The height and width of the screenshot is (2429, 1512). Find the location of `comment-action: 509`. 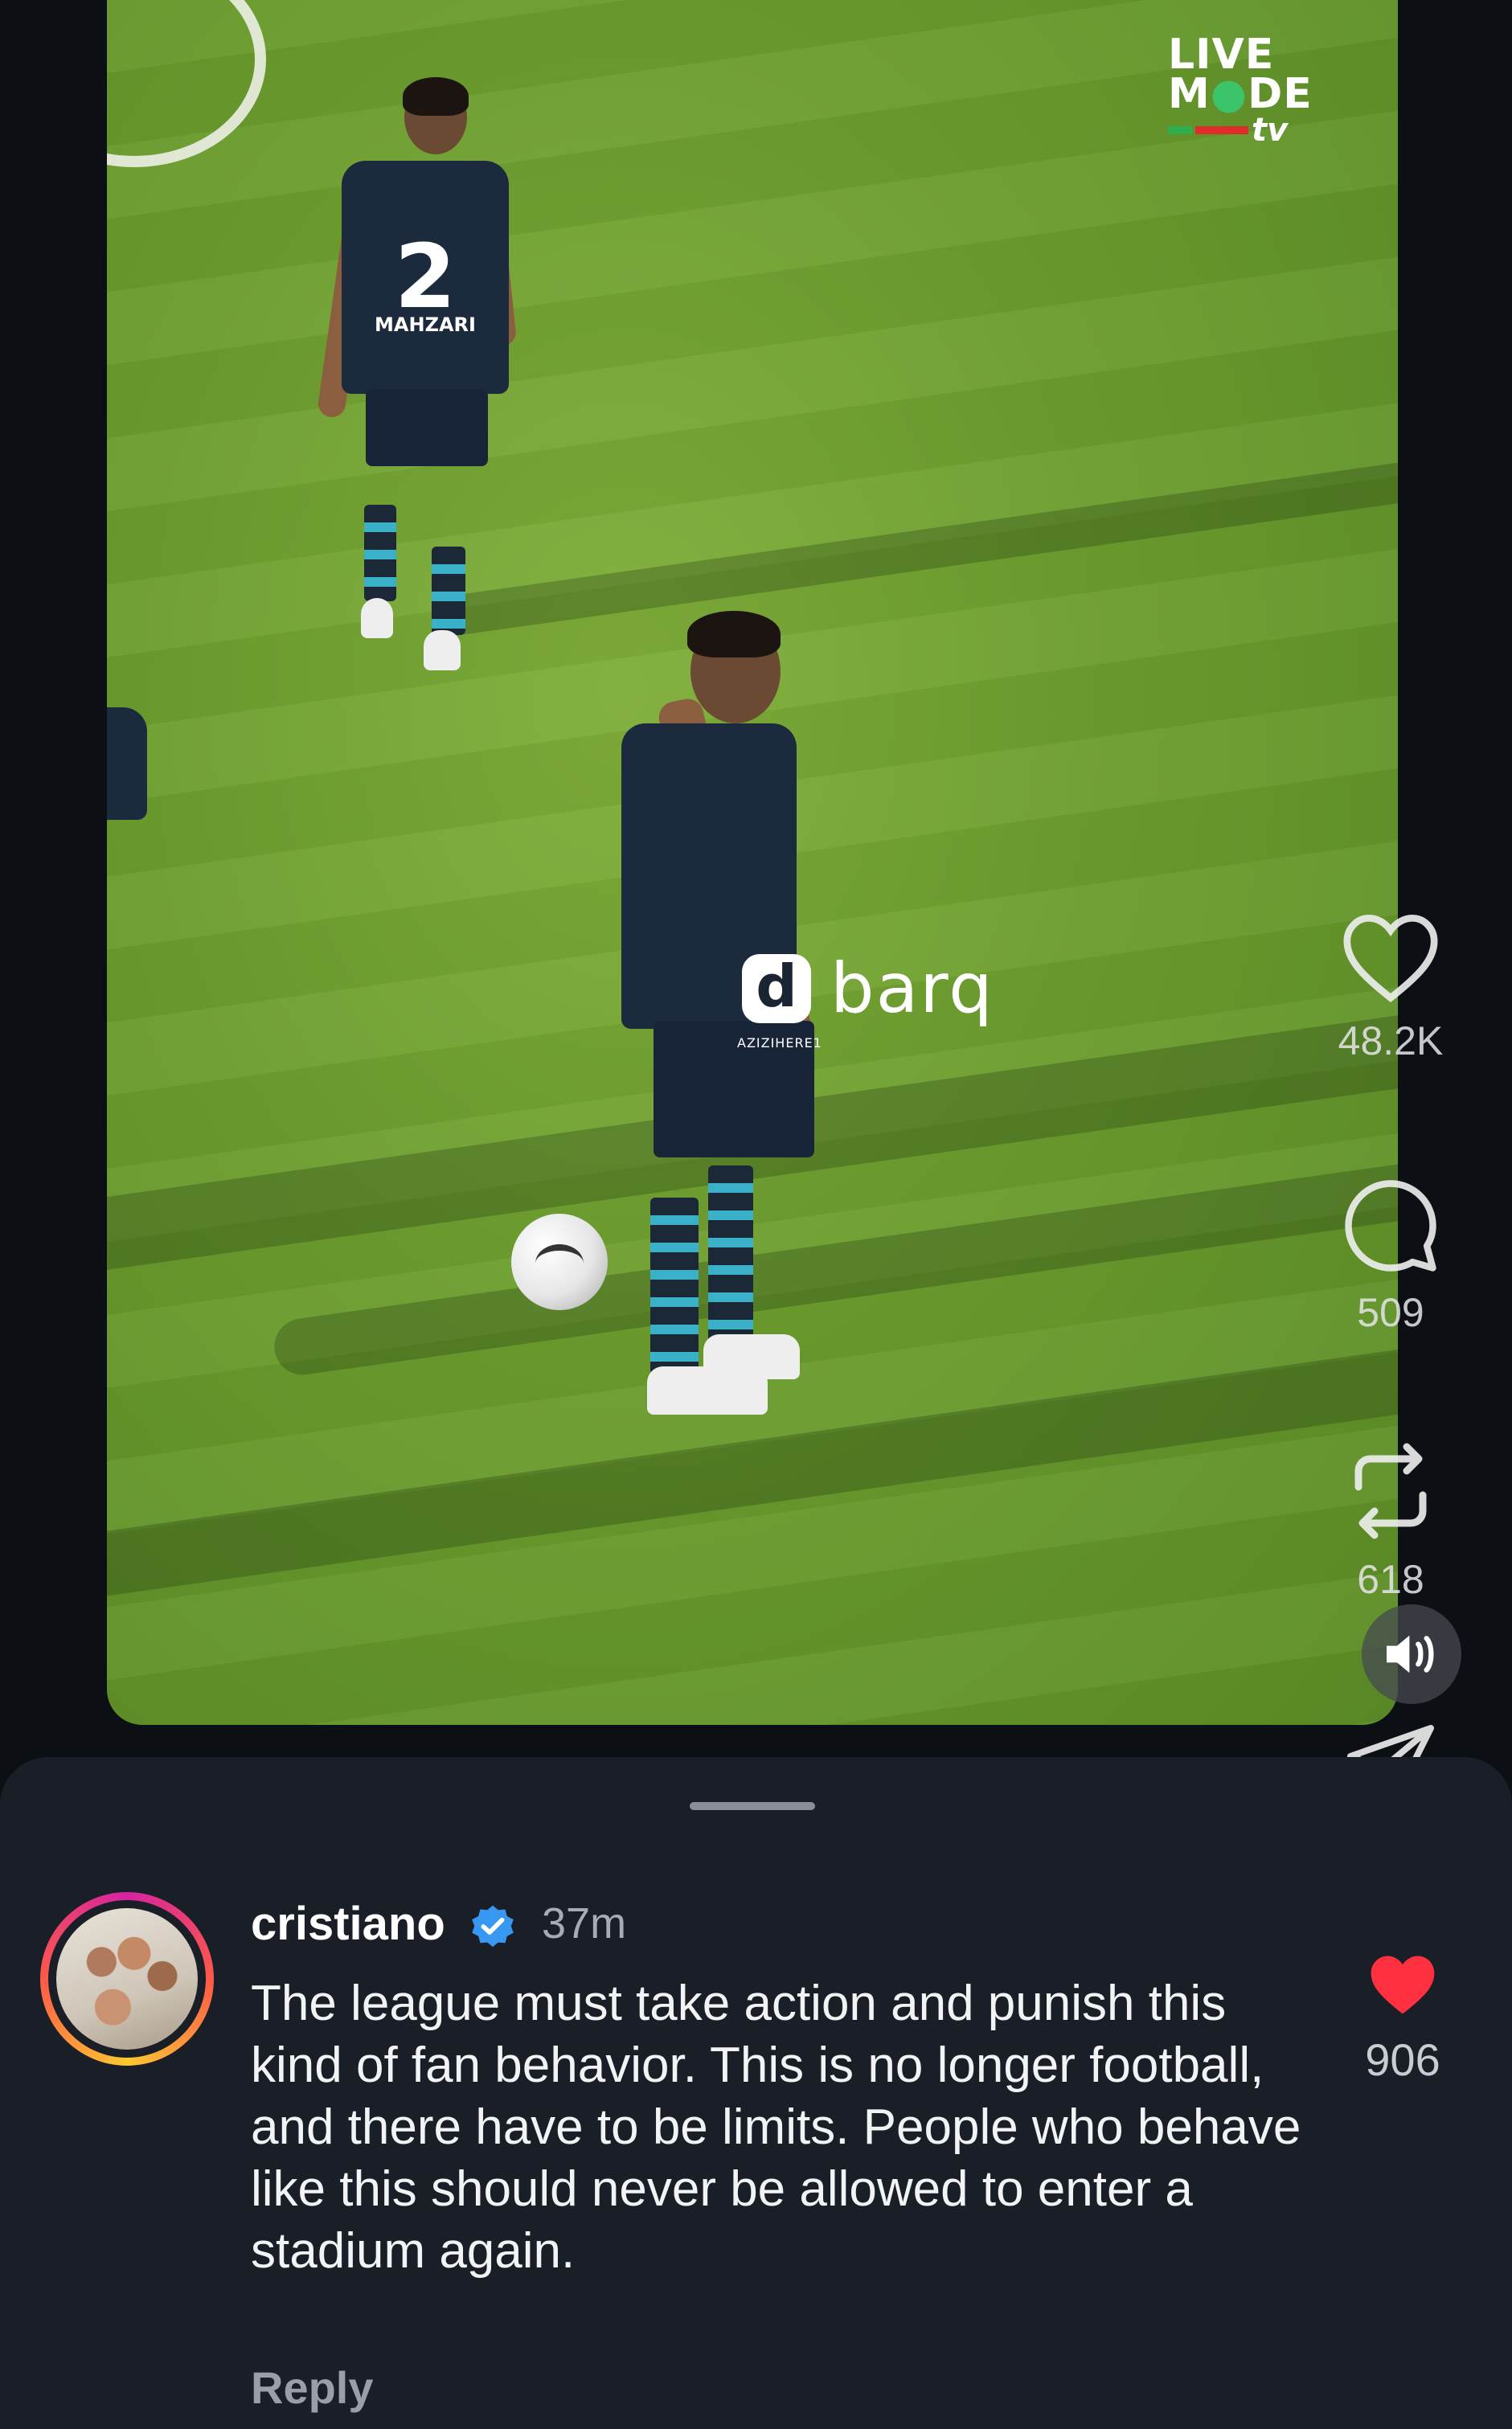

comment-action: 509 is located at coordinates (1390, 1255).